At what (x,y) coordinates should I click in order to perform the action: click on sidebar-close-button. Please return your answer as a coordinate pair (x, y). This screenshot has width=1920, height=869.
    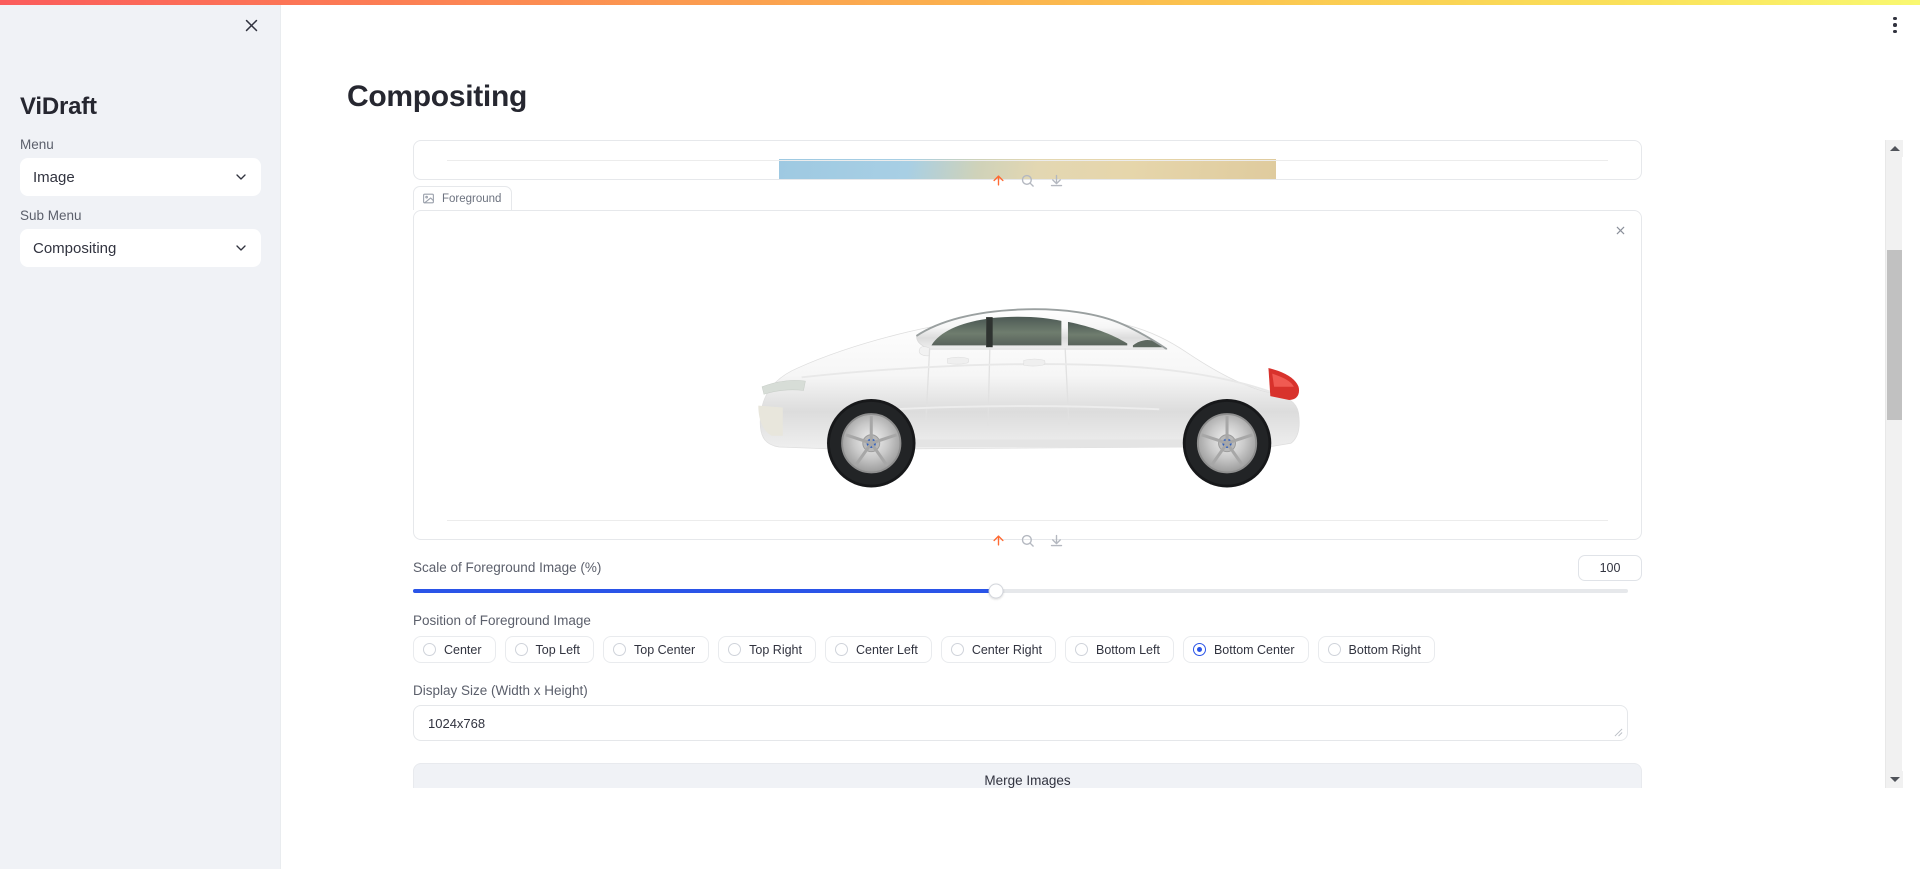
    Looking at the image, I should click on (251, 25).